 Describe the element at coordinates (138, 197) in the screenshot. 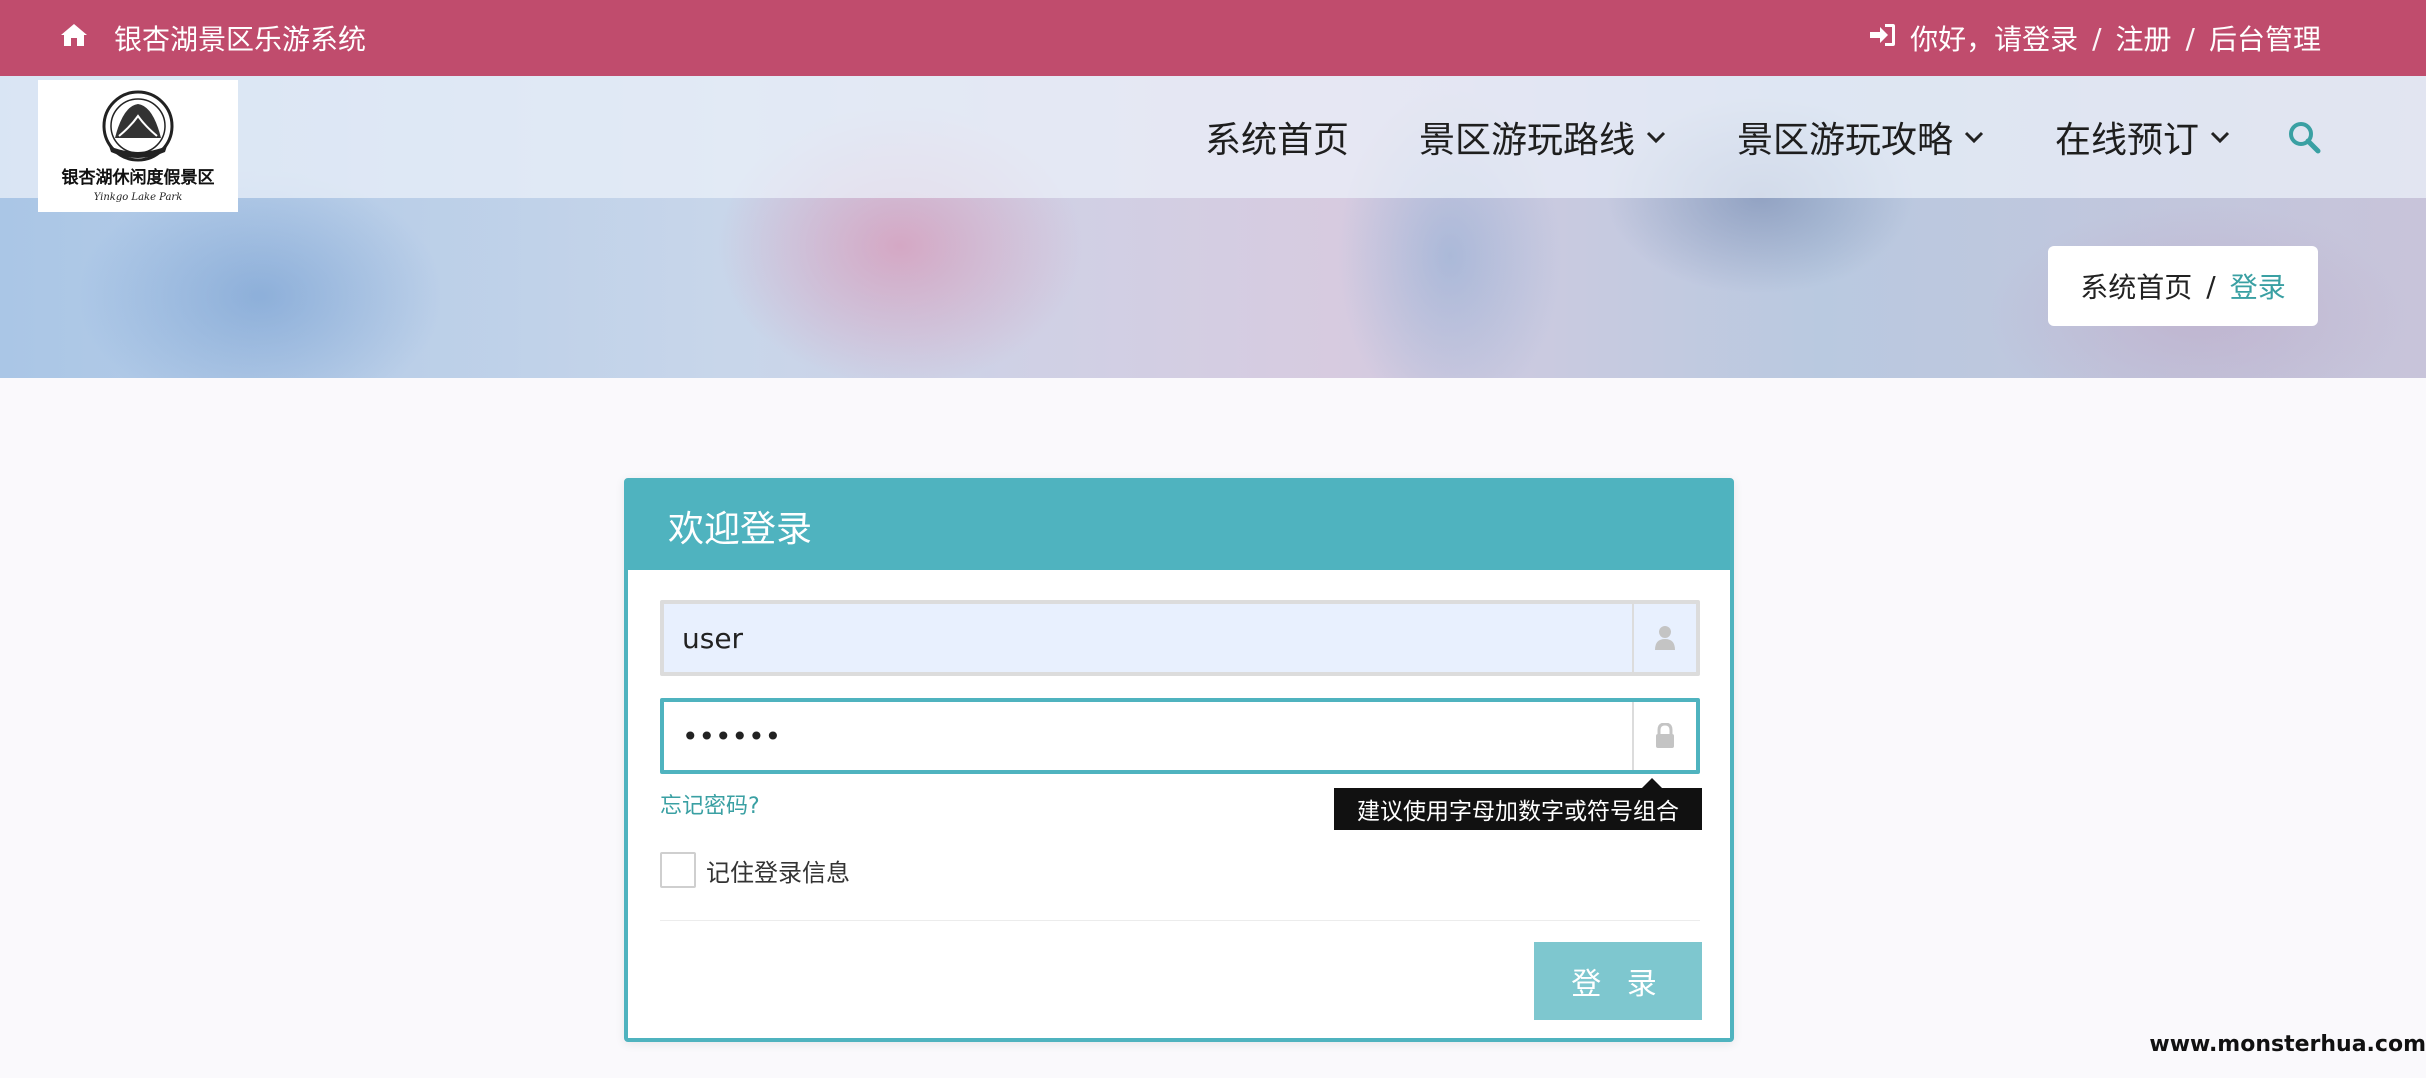

I see `svg-text: Yinkgo Lake Park` at that location.